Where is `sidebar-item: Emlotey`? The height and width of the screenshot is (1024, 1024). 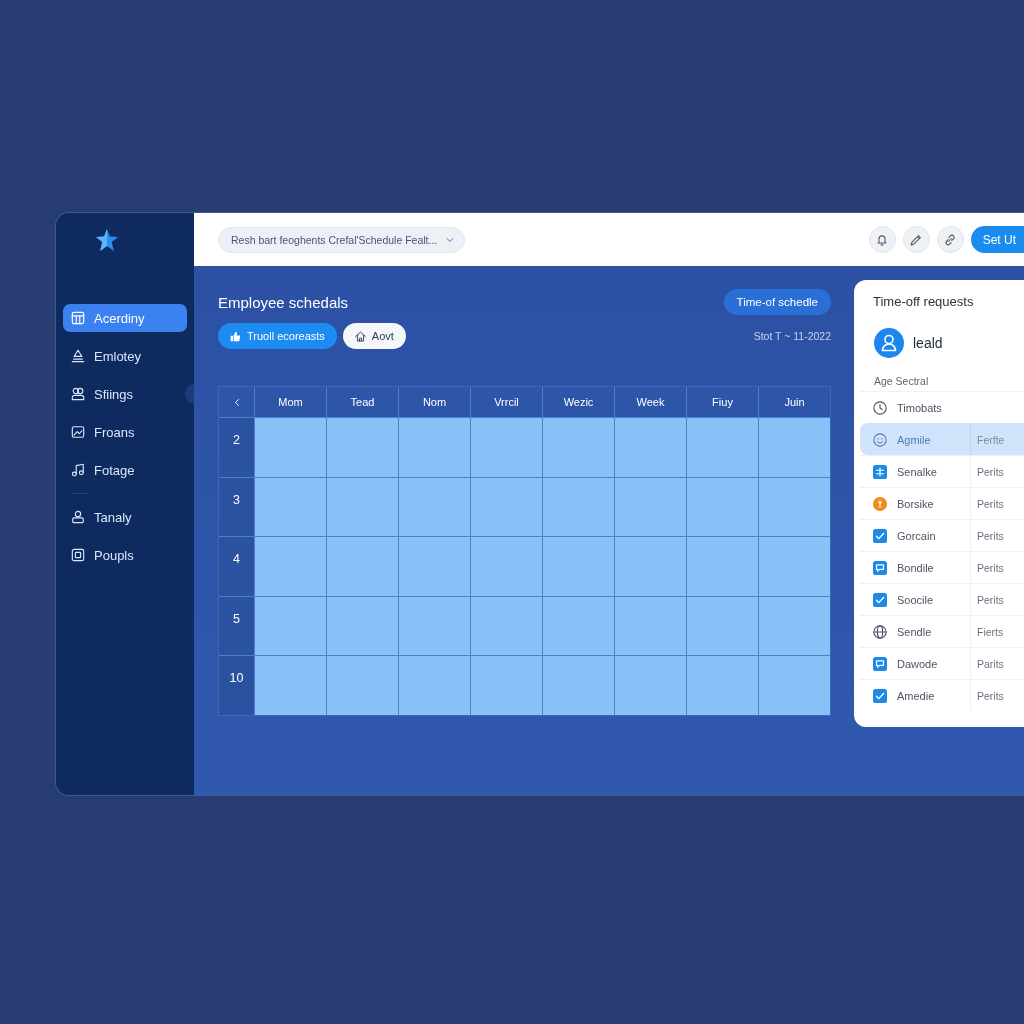 sidebar-item: Emlotey is located at coordinates (125, 356).